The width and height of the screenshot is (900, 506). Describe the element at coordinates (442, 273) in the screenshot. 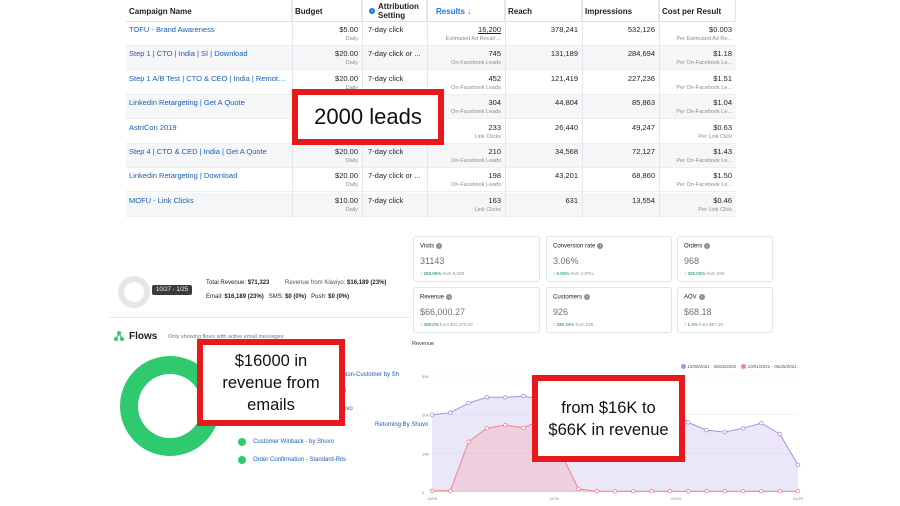

I see `metric-change: ↑ 259.05% from 8,229` at that location.